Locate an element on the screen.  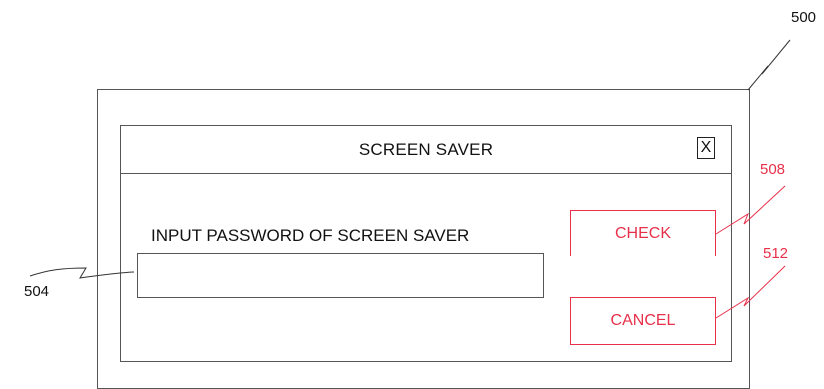
cancel-button: CANCEL is located at coordinates (643, 321).